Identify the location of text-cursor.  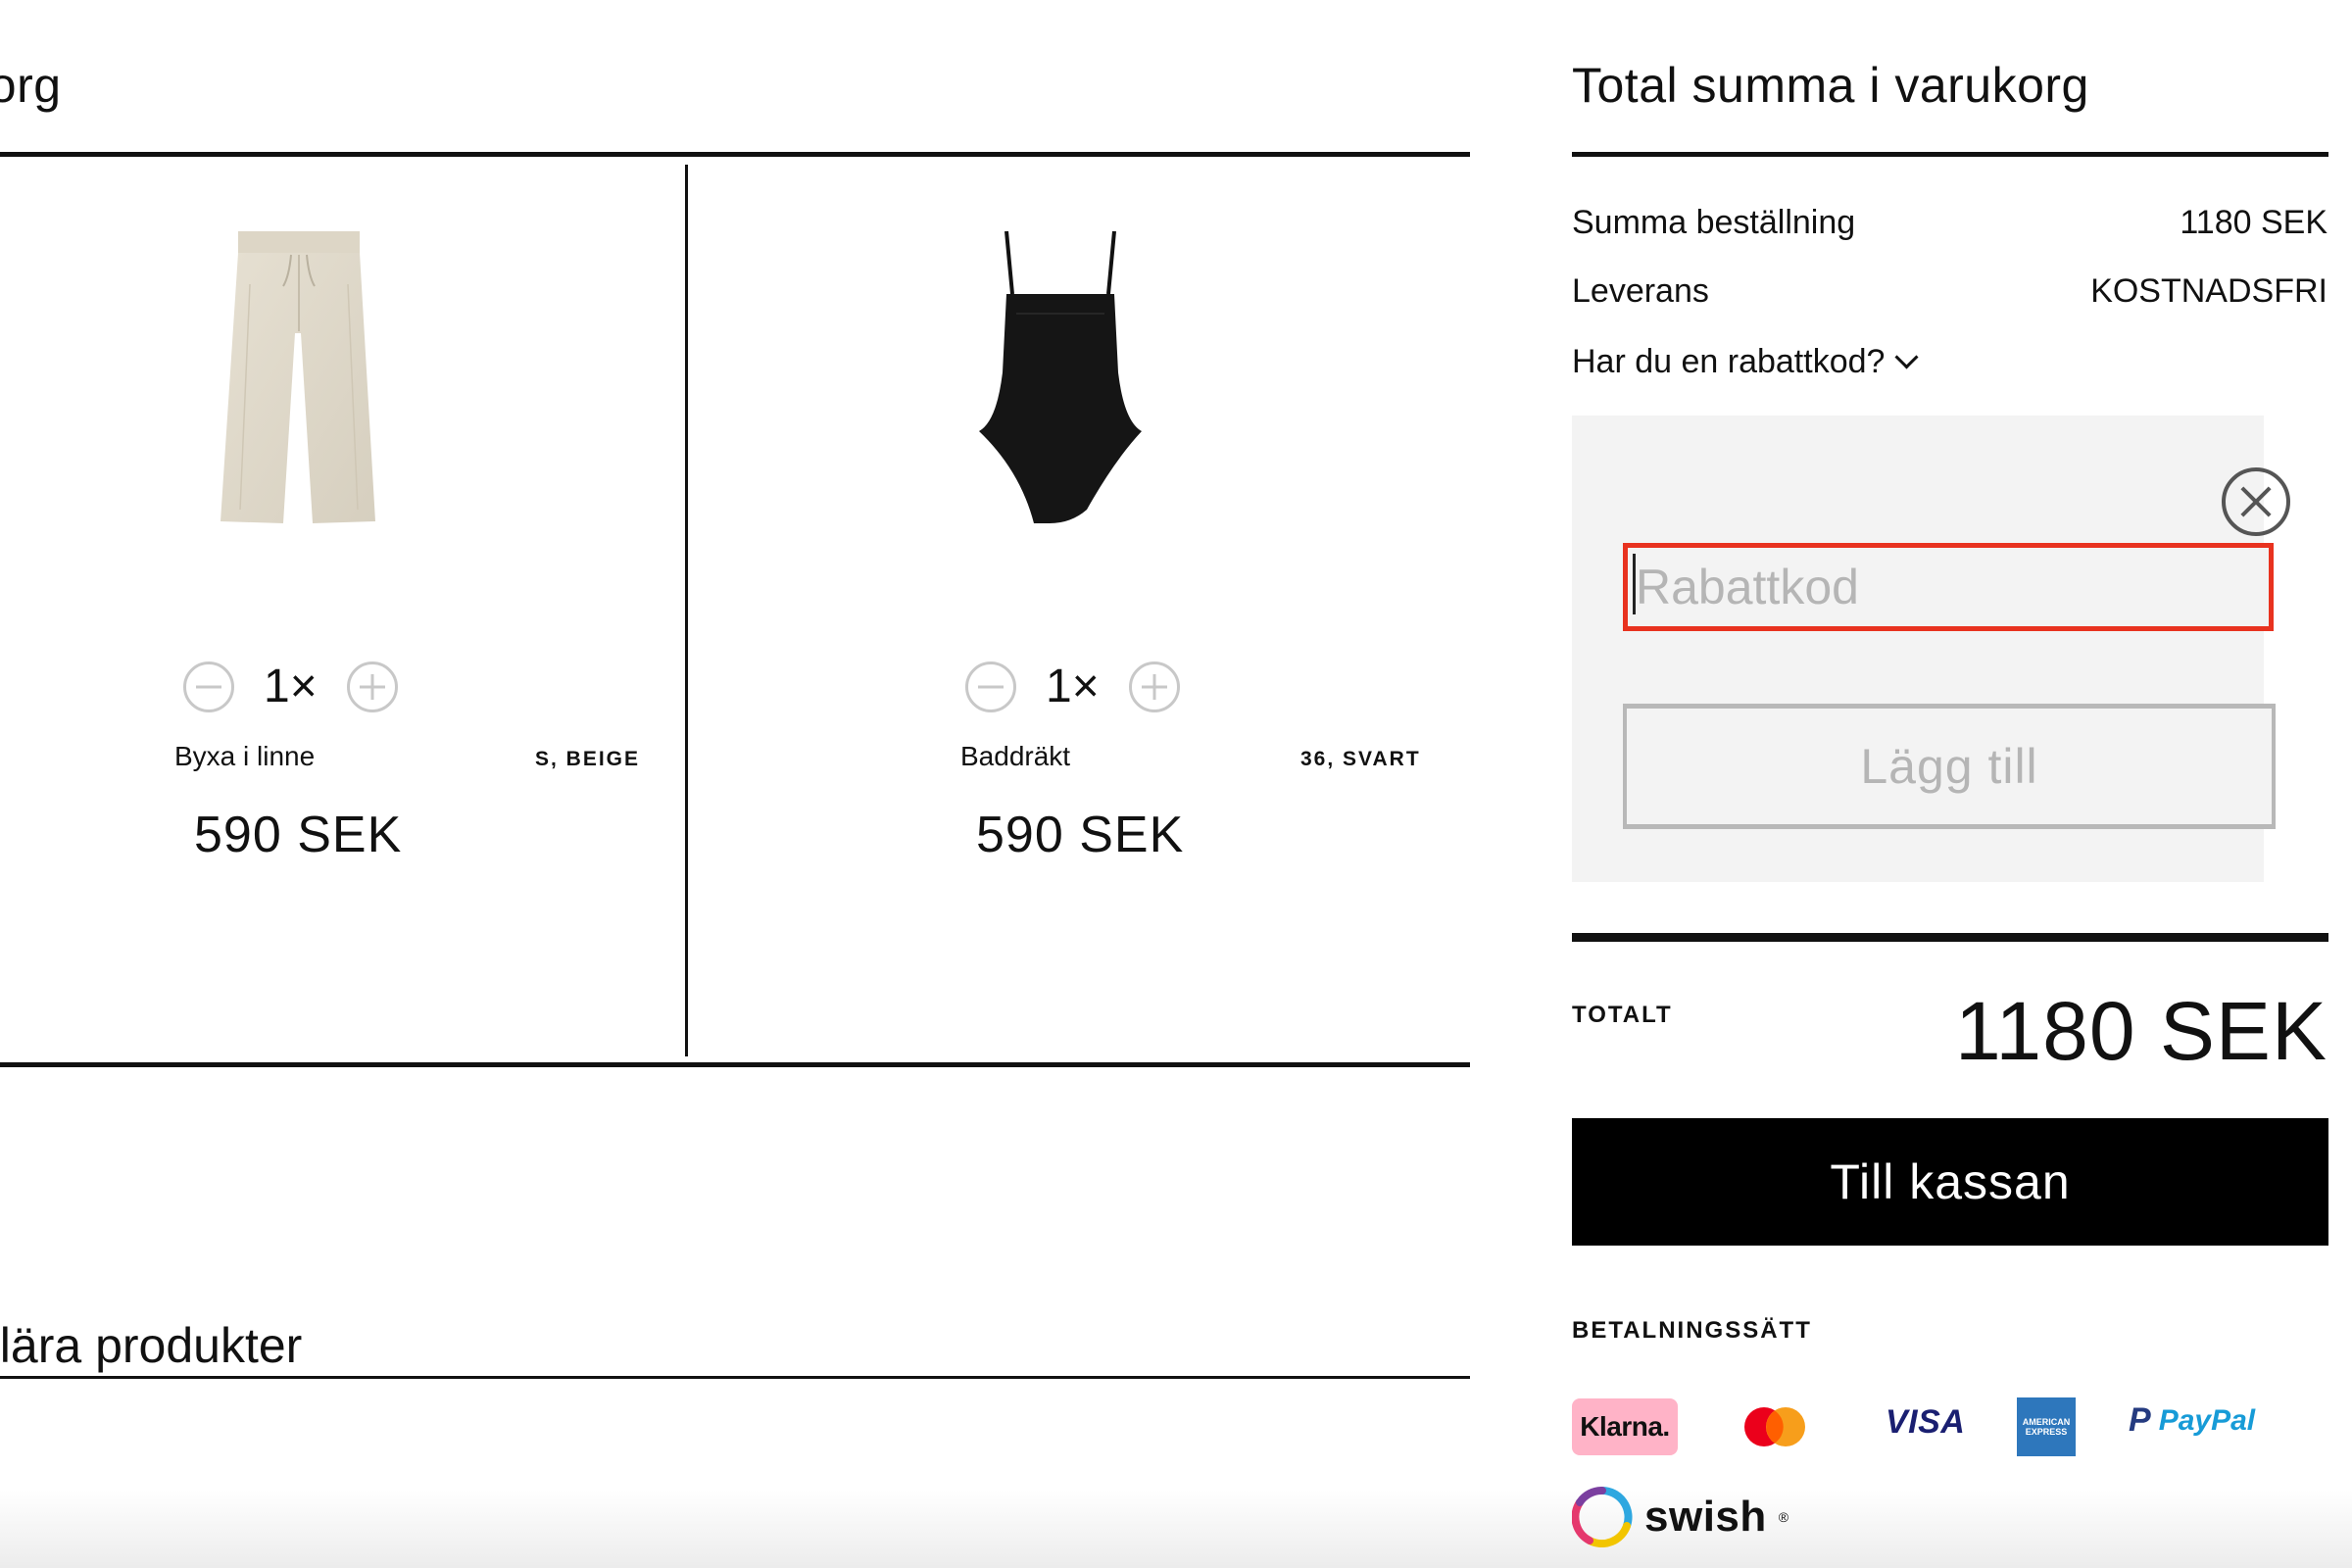
(1634, 584).